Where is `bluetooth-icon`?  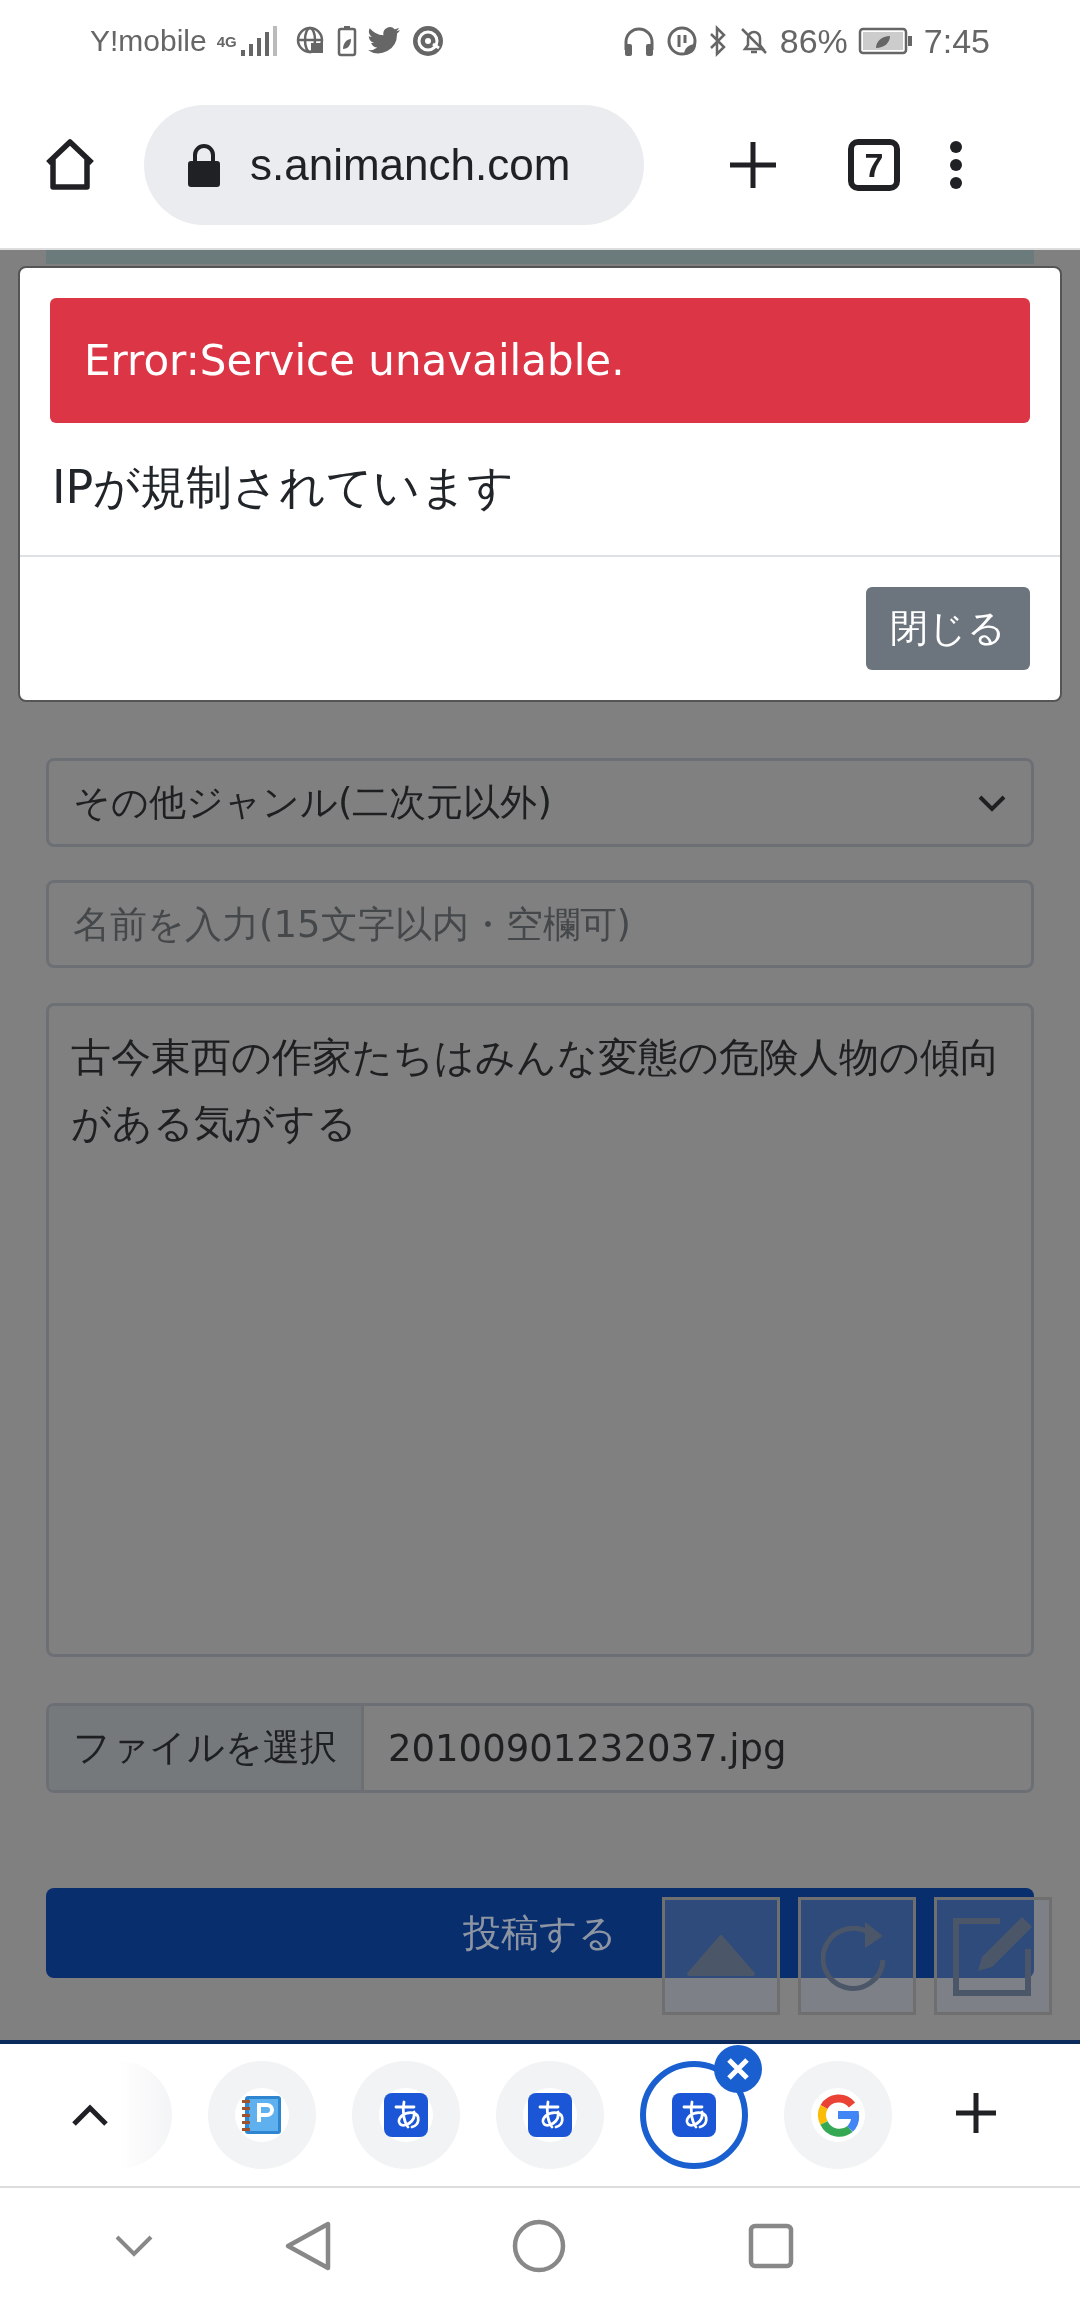
bluetooth-icon is located at coordinates (717, 41).